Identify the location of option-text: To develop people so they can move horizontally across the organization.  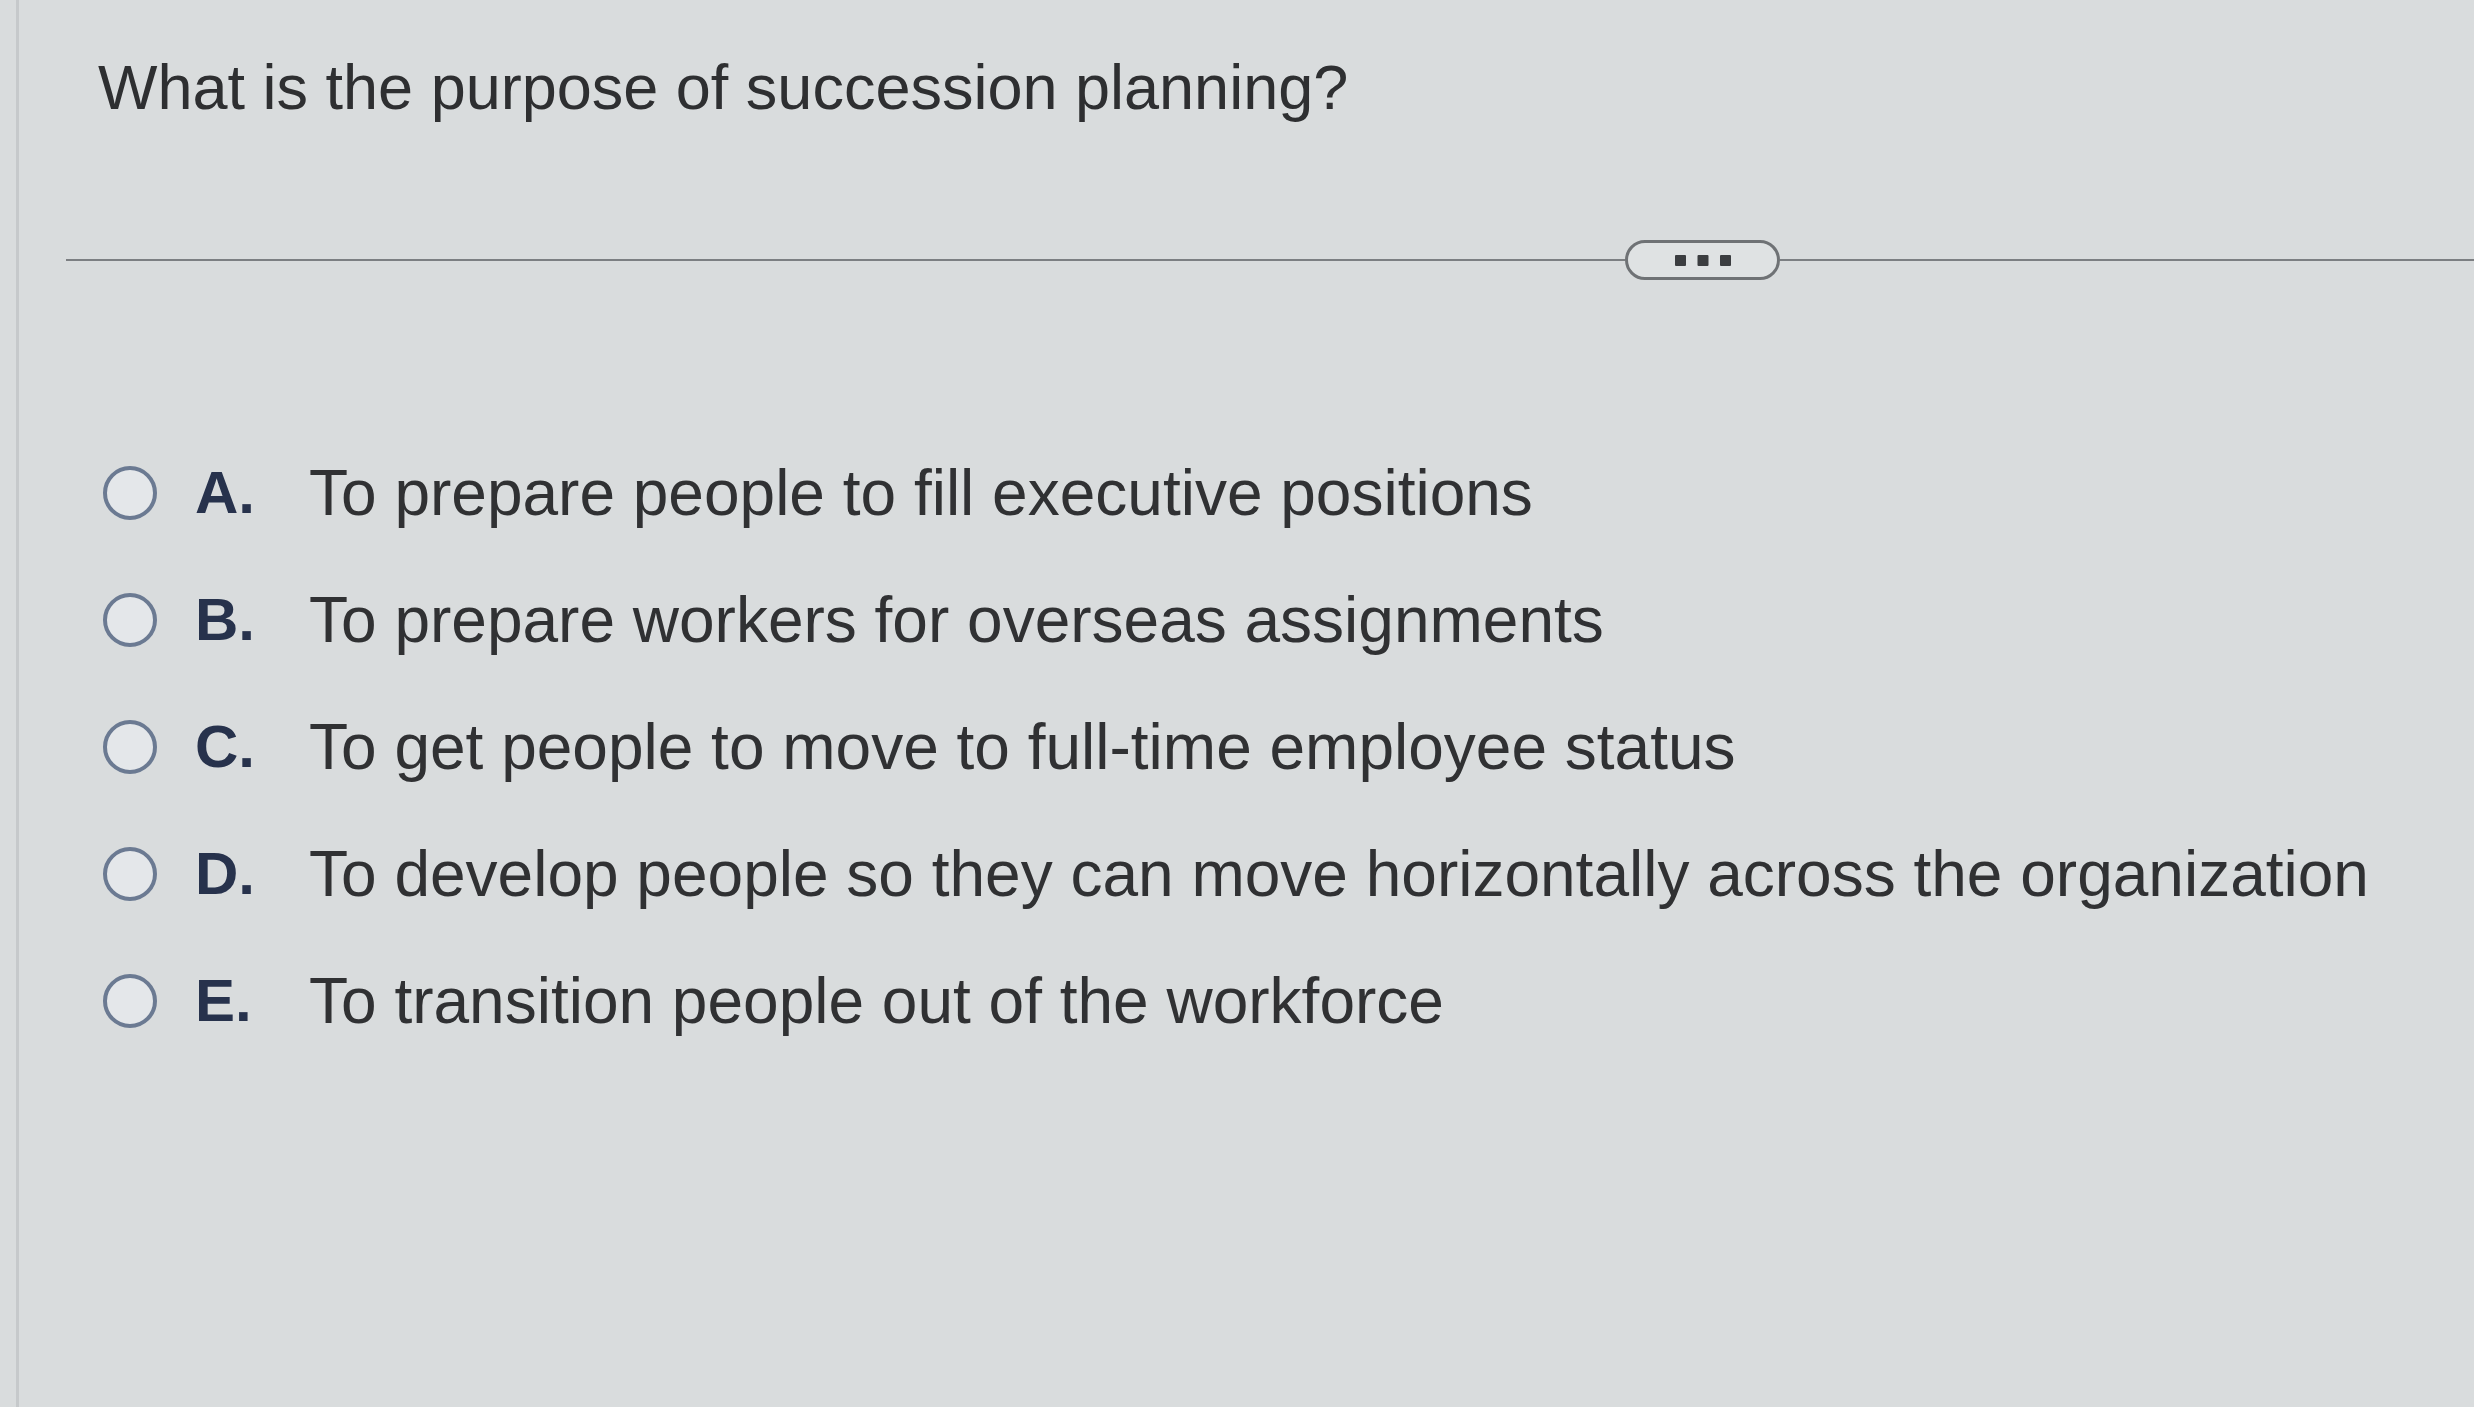
(1339, 874).